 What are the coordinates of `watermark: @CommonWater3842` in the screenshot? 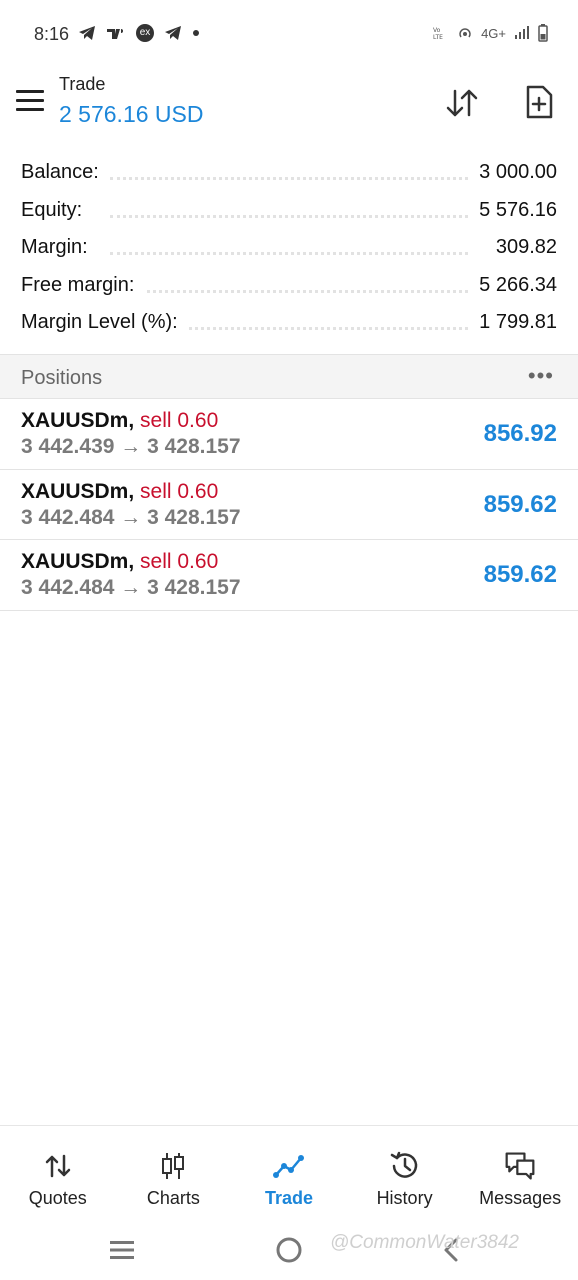 It's located at (424, 1242).